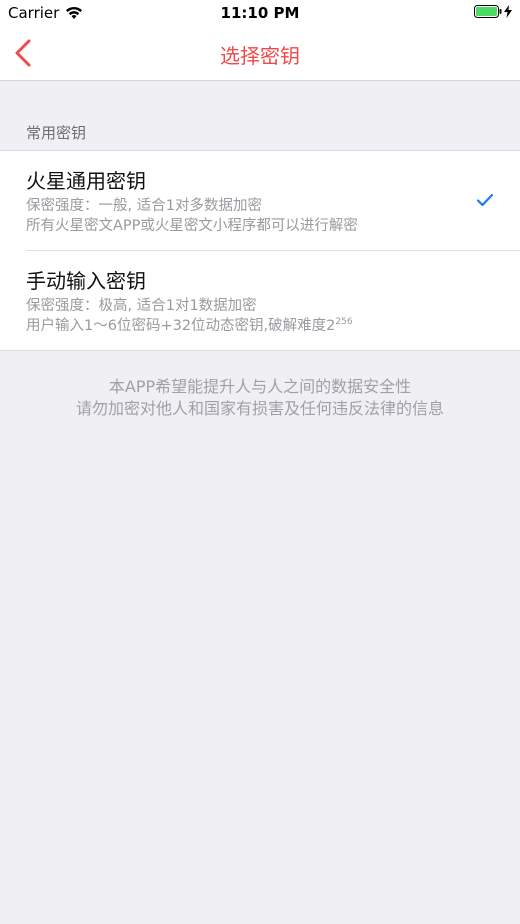 This screenshot has height=924, width=520. I want to click on option-detail-text: 用户输入1～6位密码+32位动态密钥,破解难度2, so click(181, 326).